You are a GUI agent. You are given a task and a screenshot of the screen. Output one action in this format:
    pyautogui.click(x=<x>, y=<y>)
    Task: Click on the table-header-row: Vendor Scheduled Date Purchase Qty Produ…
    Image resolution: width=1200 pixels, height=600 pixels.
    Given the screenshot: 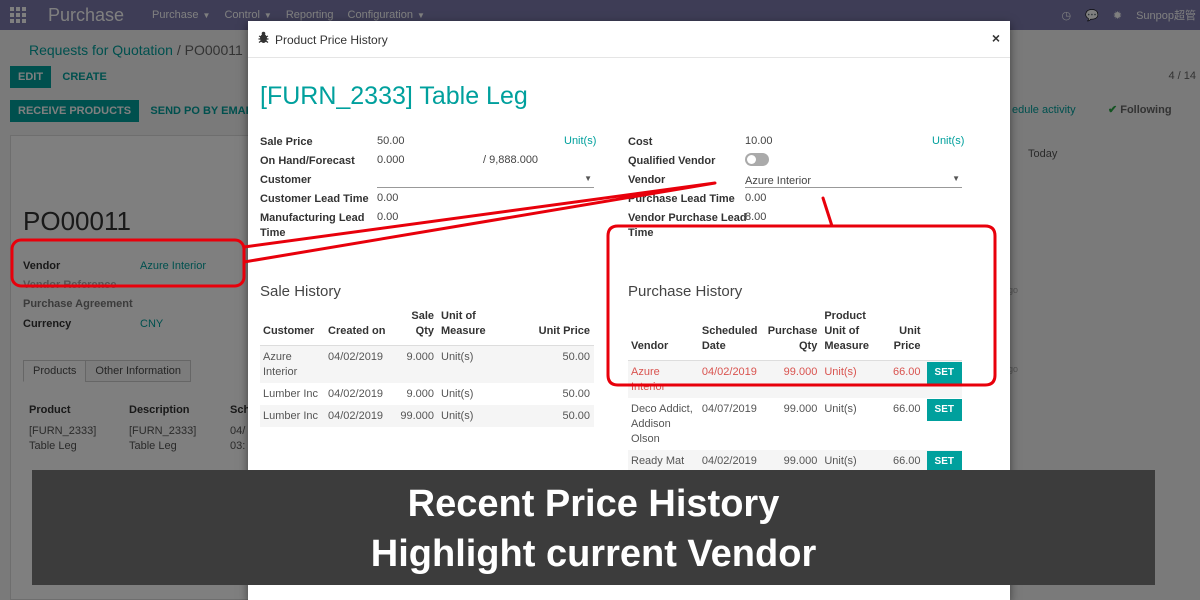 What is the action you would take?
    pyautogui.click(x=795, y=335)
    